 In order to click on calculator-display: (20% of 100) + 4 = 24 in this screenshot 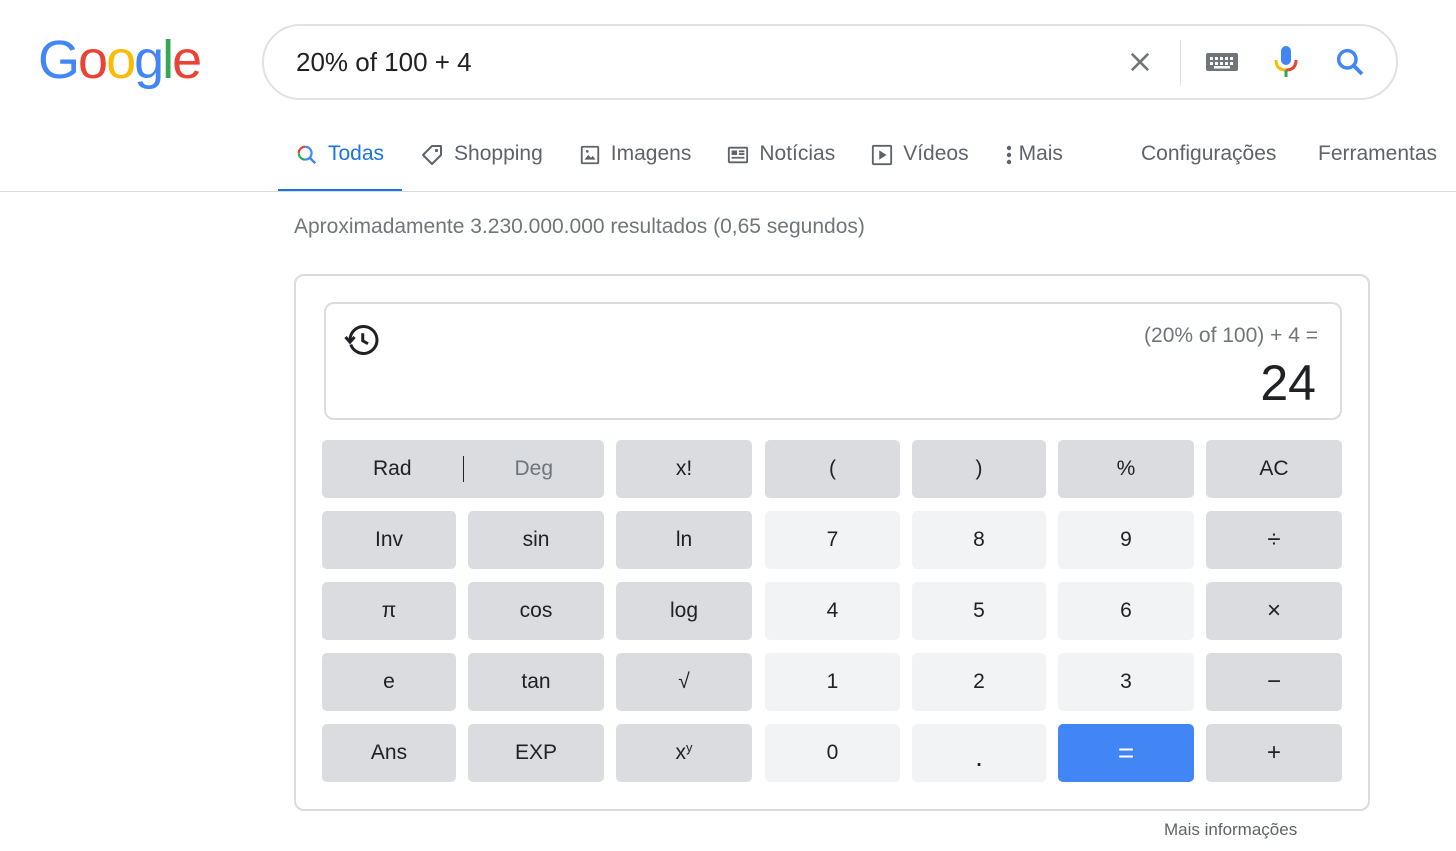, I will do `click(833, 361)`.